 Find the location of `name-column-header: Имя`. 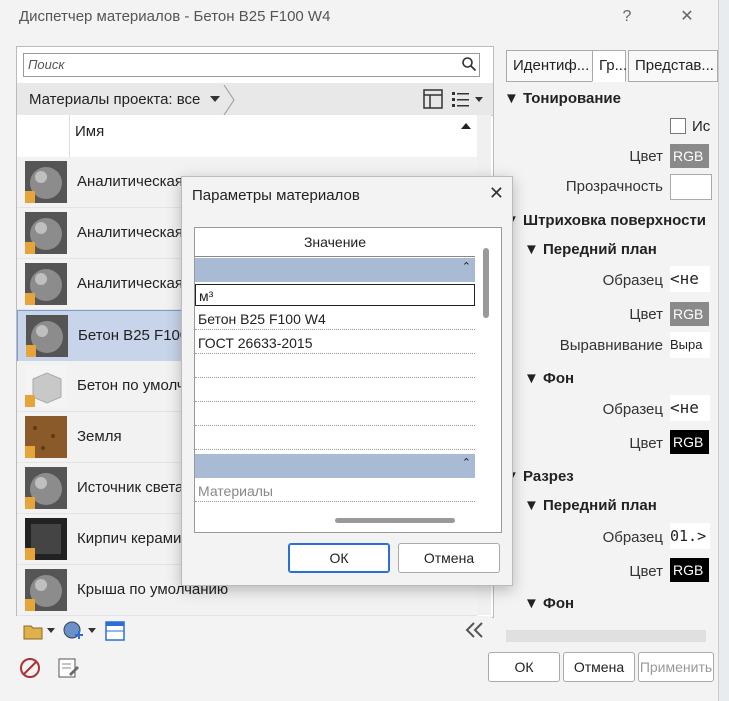

name-column-header: Имя is located at coordinates (89, 131).